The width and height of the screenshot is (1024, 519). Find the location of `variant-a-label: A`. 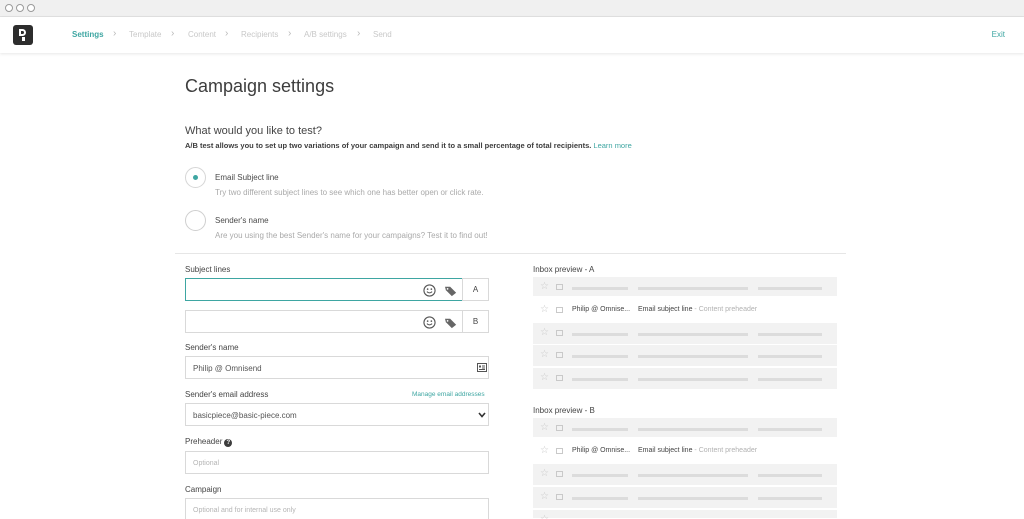

variant-a-label: A is located at coordinates (475, 289).